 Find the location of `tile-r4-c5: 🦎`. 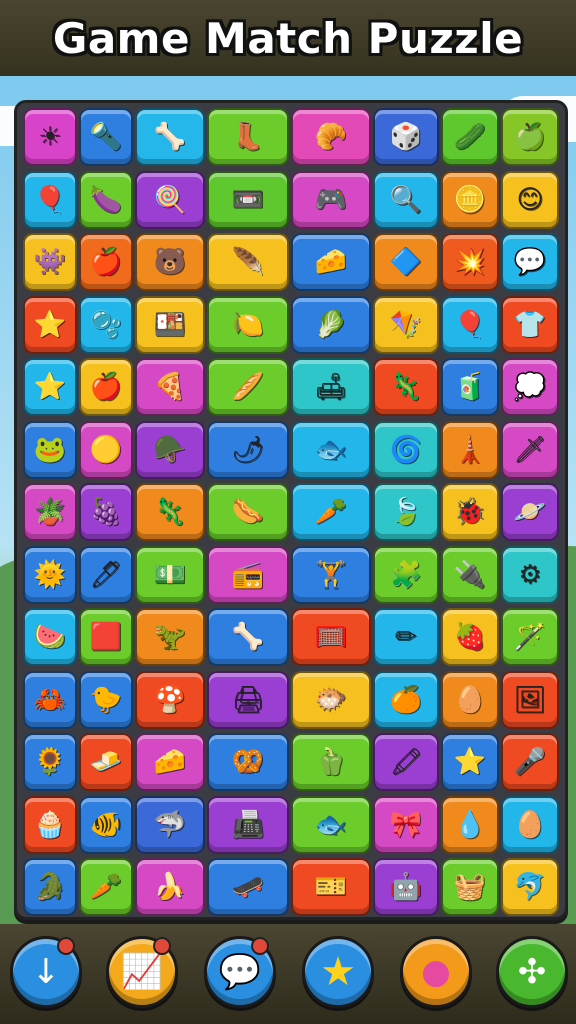

tile-r4-c5: 🦎 is located at coordinates (406, 387).